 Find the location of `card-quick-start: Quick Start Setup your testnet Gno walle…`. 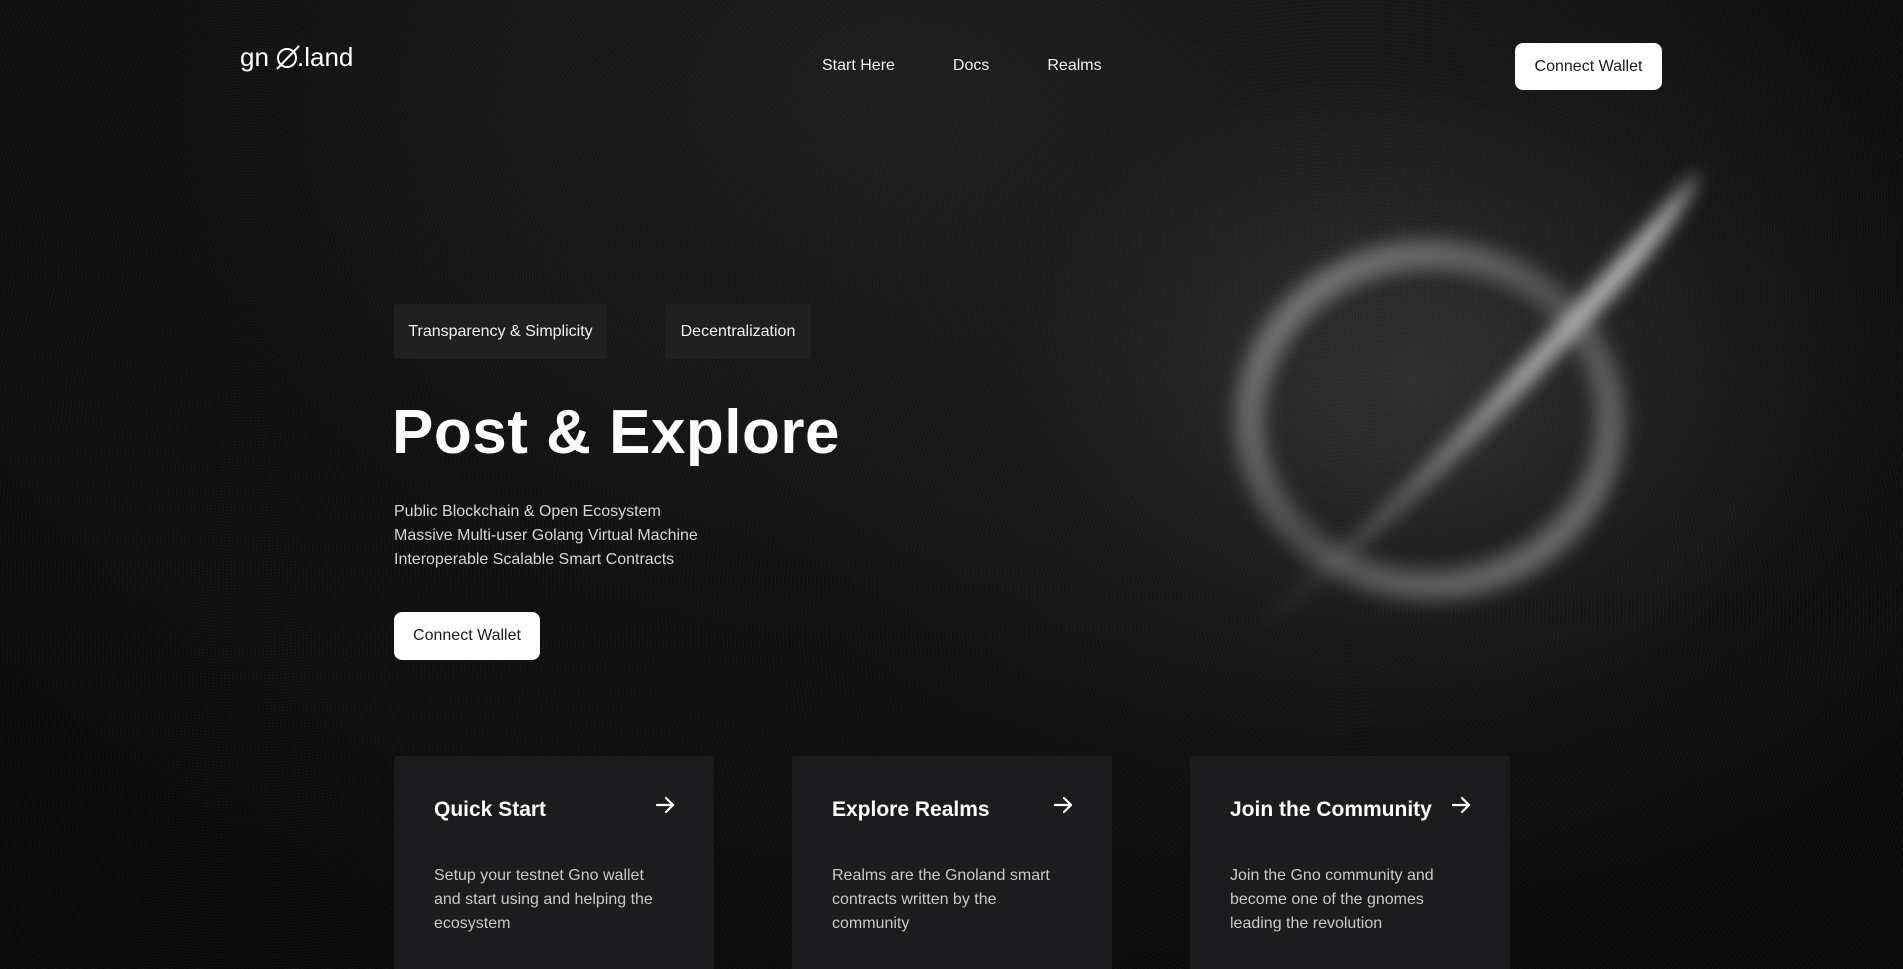

card-quick-start: Quick Start Setup your testnet Gno walle… is located at coordinates (554, 862).